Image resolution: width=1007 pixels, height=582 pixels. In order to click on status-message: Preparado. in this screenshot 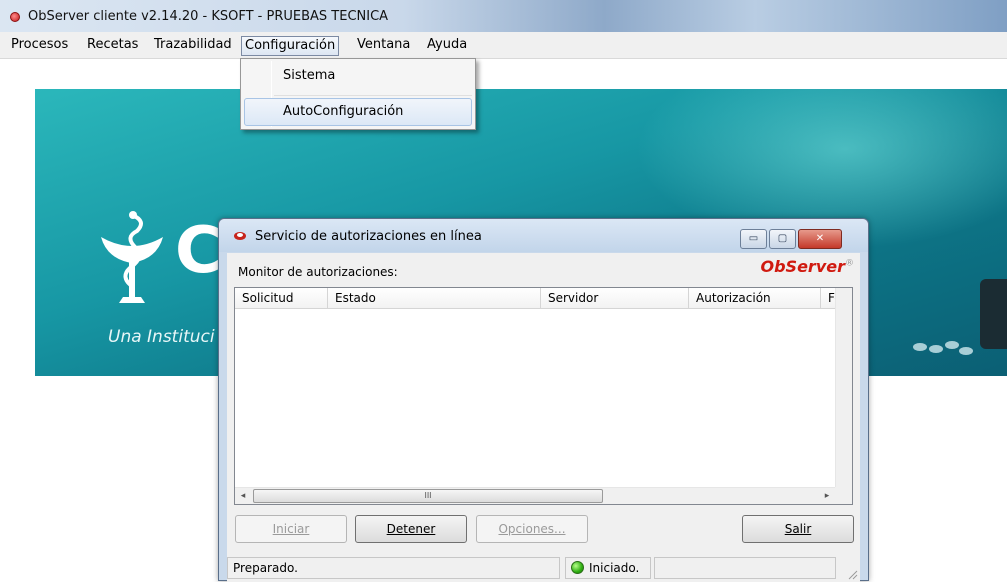, I will do `click(393, 568)`.